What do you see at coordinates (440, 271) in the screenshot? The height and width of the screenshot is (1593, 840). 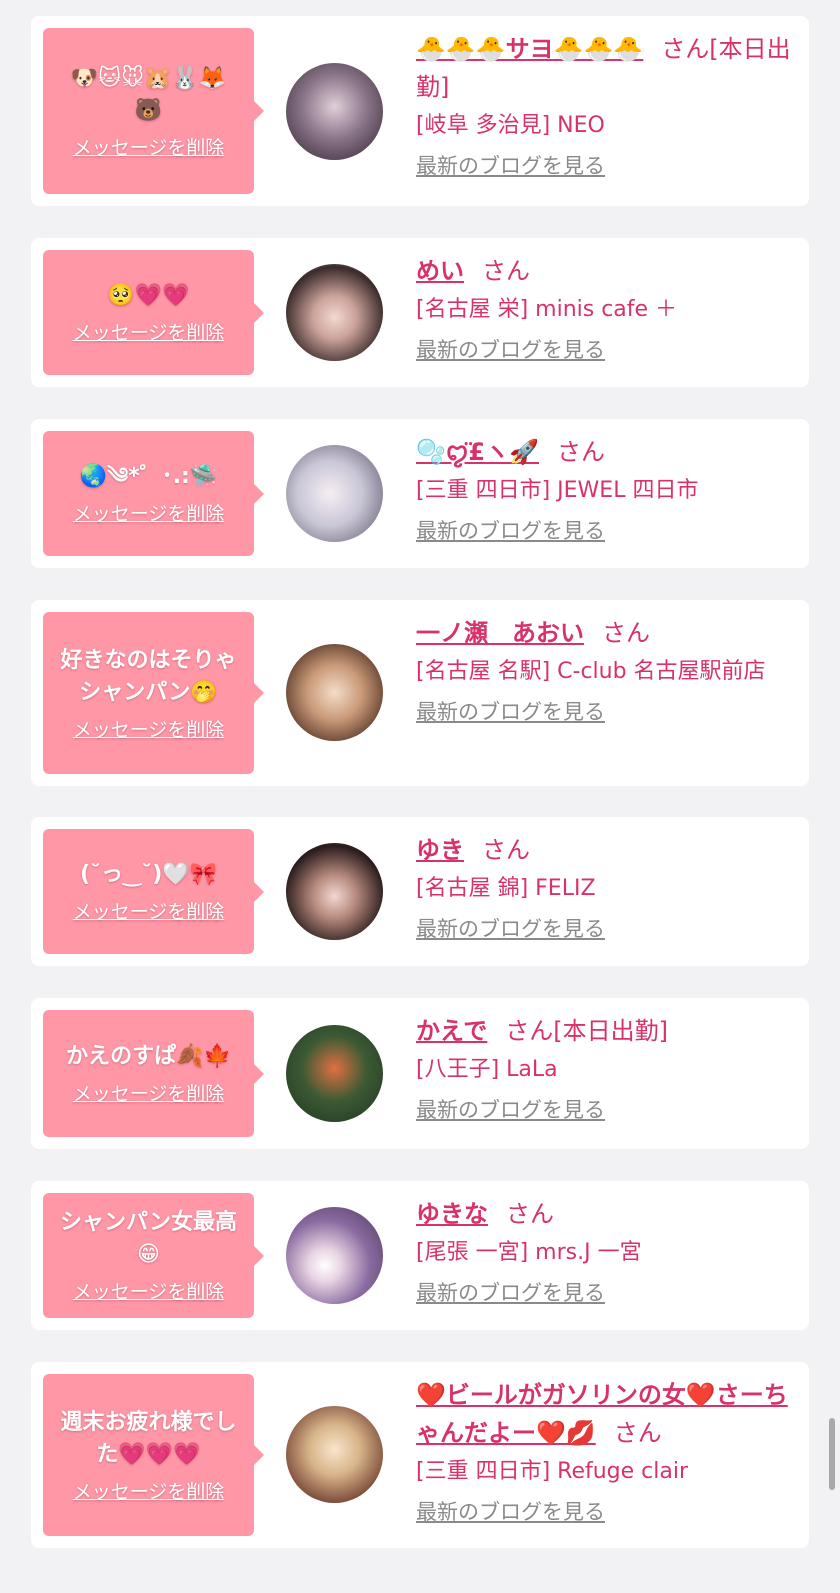 I see `cast-name-link: めい` at bounding box center [440, 271].